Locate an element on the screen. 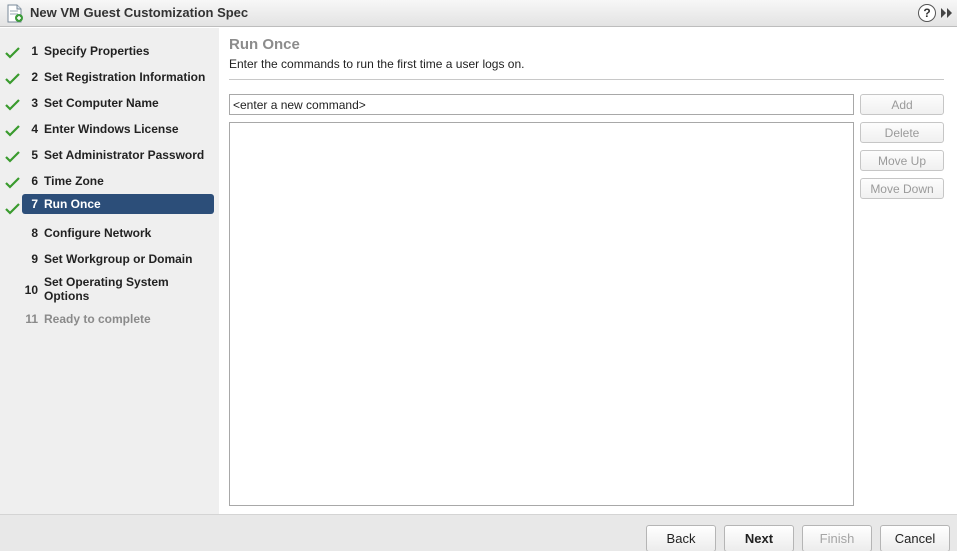 This screenshot has height=551, width=957. step-number: 2 is located at coordinates (34, 77).